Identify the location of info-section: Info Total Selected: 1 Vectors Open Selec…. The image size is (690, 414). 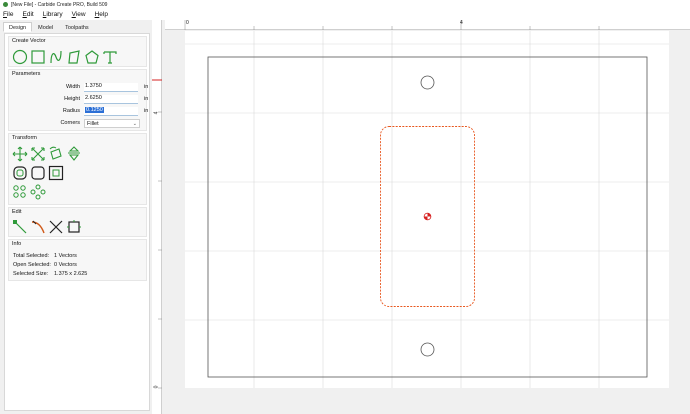
(77, 260).